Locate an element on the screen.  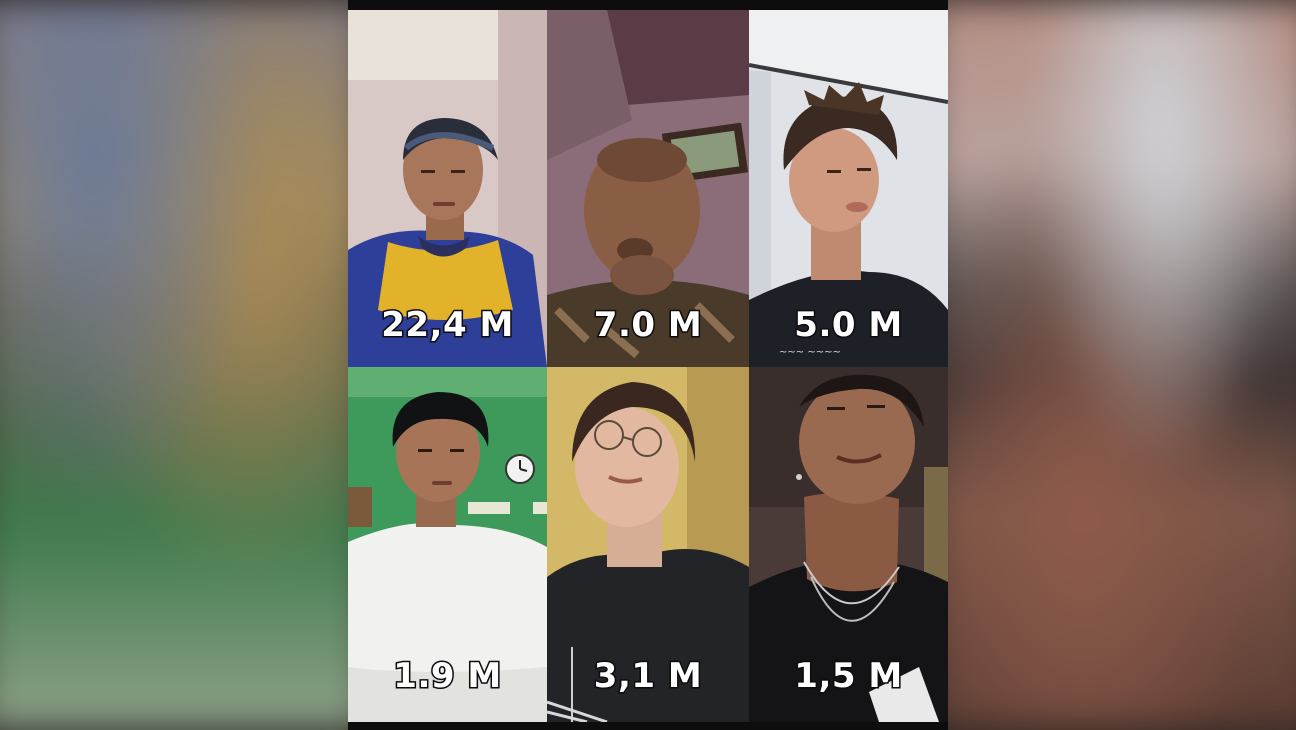
view-count-label: 7.0 M is located at coordinates (647, 325).